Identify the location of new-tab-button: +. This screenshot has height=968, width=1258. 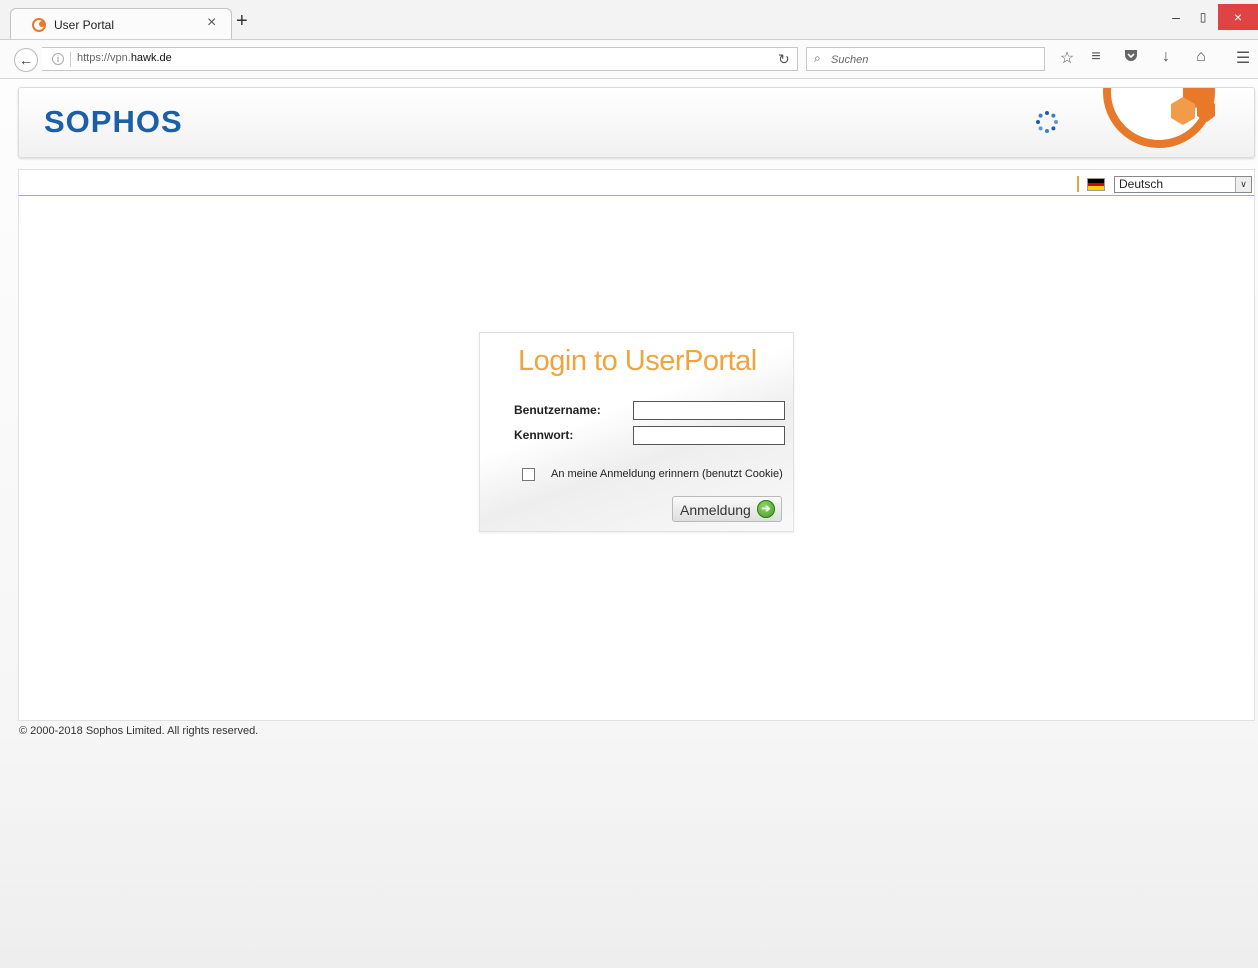
(242, 21).